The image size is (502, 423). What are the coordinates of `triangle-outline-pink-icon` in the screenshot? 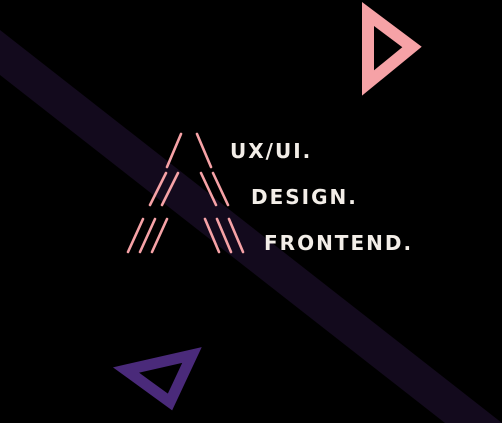 It's located at (392, 49).